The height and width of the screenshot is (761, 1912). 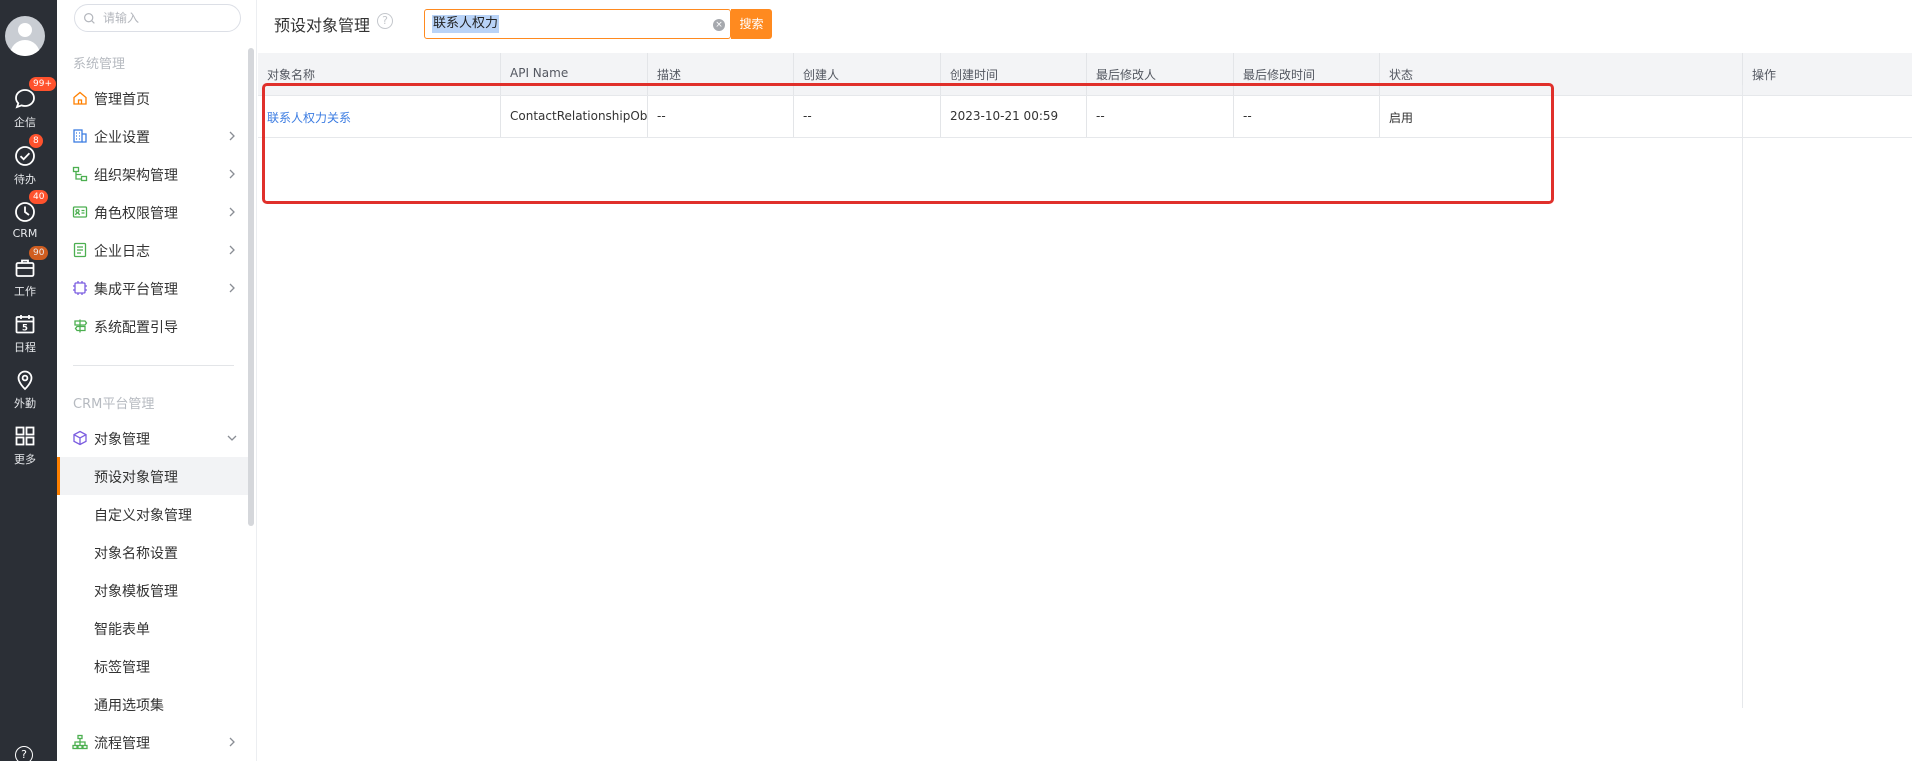 I want to click on nav-item-role-permission: 角色权限管理, so click(x=153, y=212).